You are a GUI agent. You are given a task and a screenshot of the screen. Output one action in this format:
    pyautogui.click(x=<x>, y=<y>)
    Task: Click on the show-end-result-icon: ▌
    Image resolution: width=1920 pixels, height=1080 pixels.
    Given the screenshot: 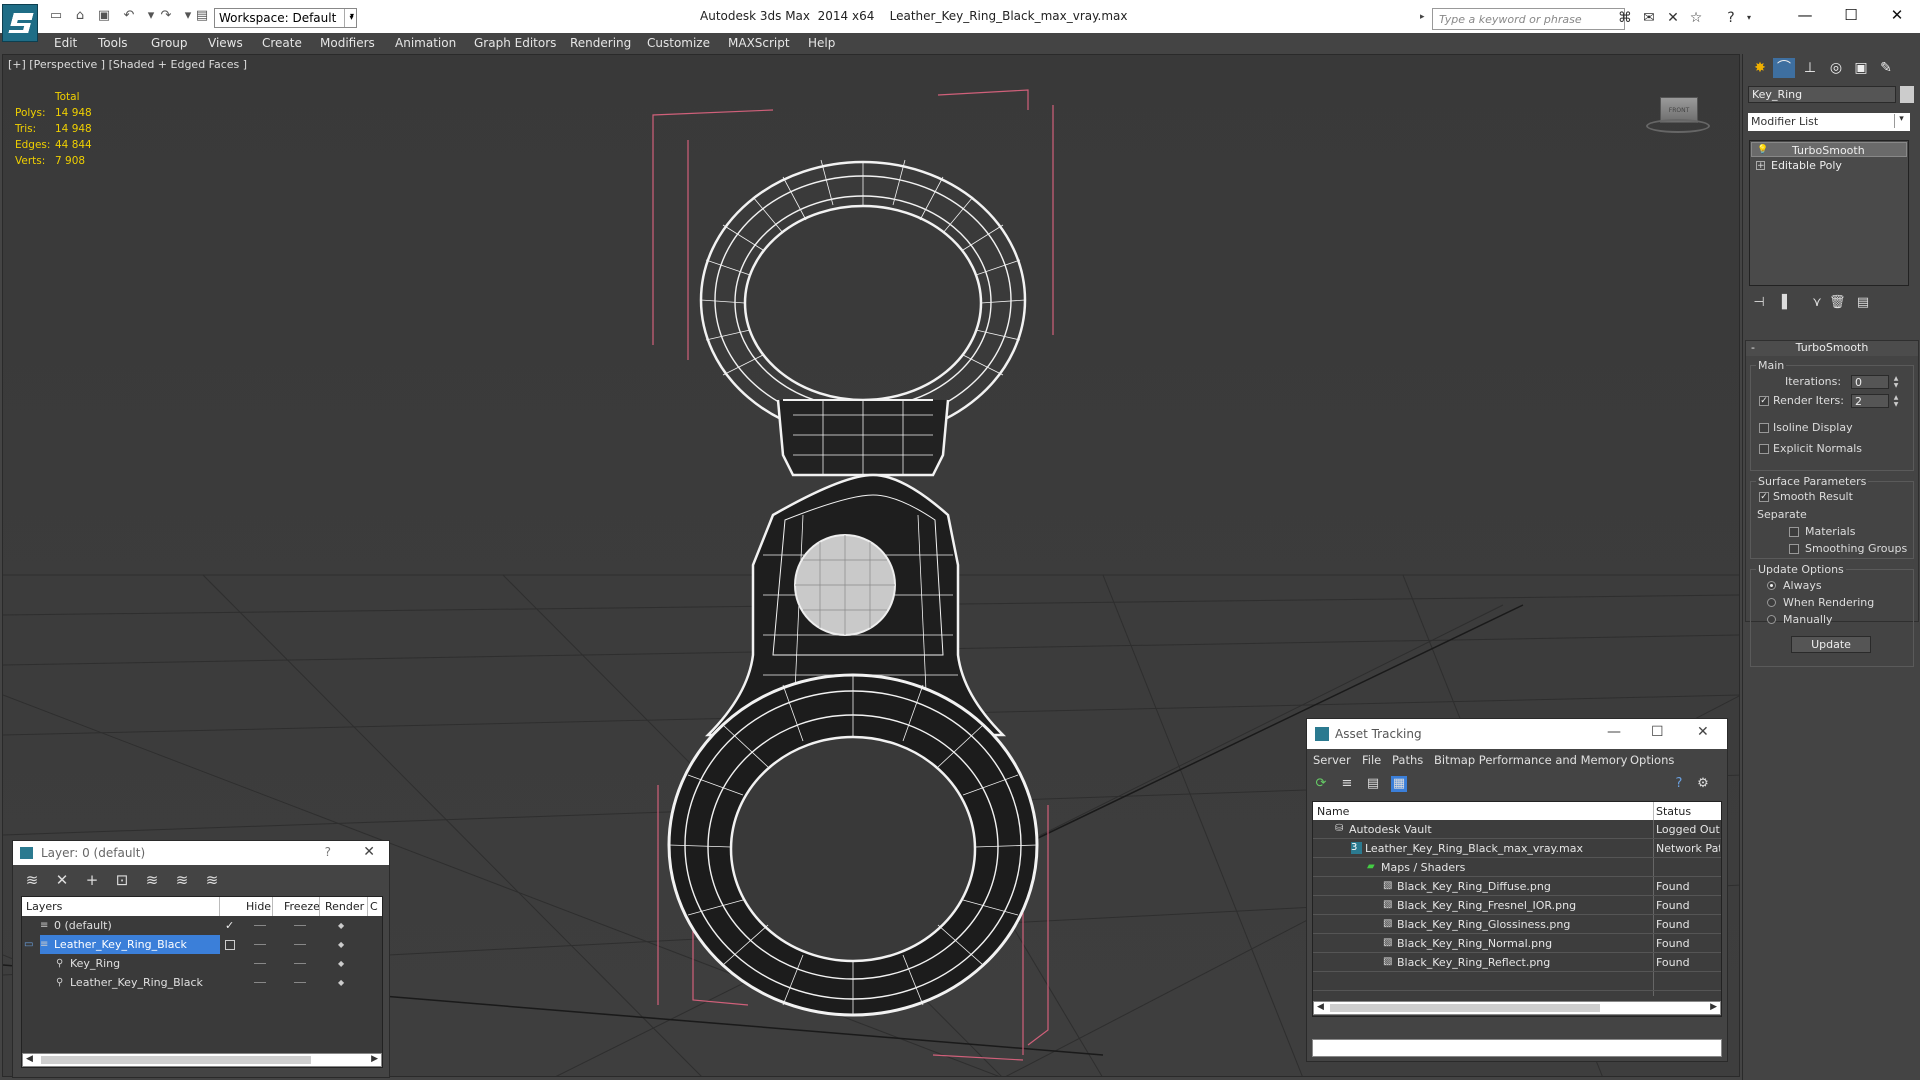 What is the action you would take?
    pyautogui.click(x=1787, y=303)
    